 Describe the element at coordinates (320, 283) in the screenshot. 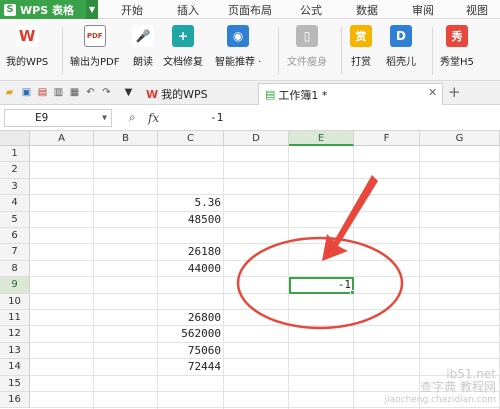

I see `highlight-ellipse` at that location.